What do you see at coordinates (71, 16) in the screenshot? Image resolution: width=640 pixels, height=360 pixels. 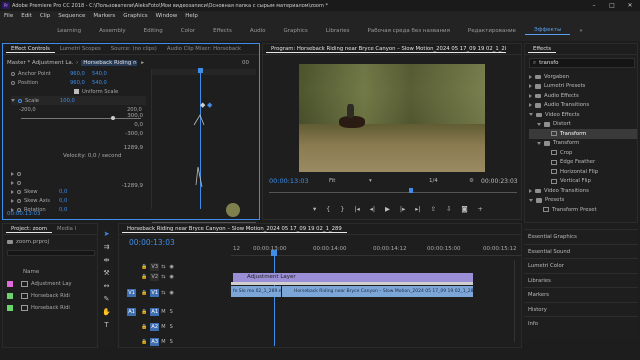 I see `menu-sequence: Sequence` at bounding box center [71, 16].